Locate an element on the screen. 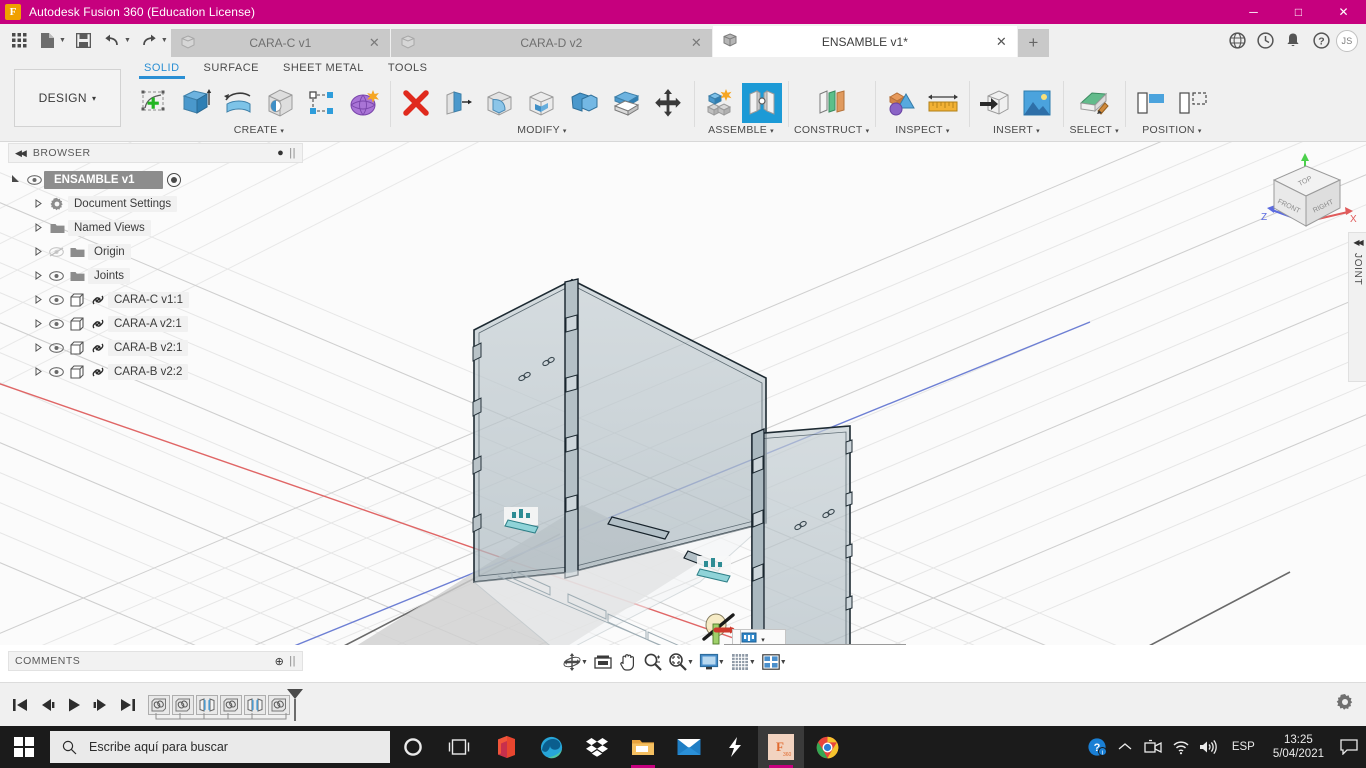  joint-origin-minitoolbar: ▾ is located at coordinates (763, 637).